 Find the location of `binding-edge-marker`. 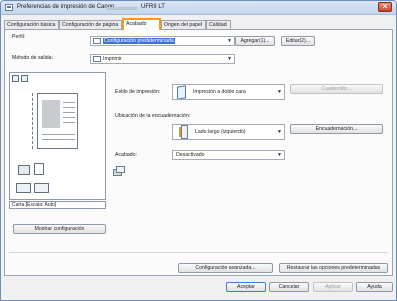

binding-edge-marker is located at coordinates (33, 121).